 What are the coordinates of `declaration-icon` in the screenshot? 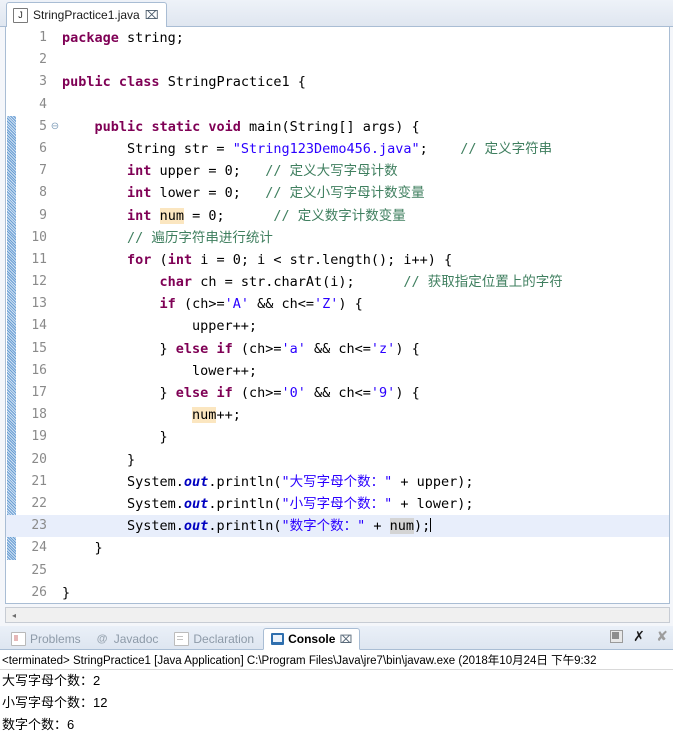 It's located at (182, 639).